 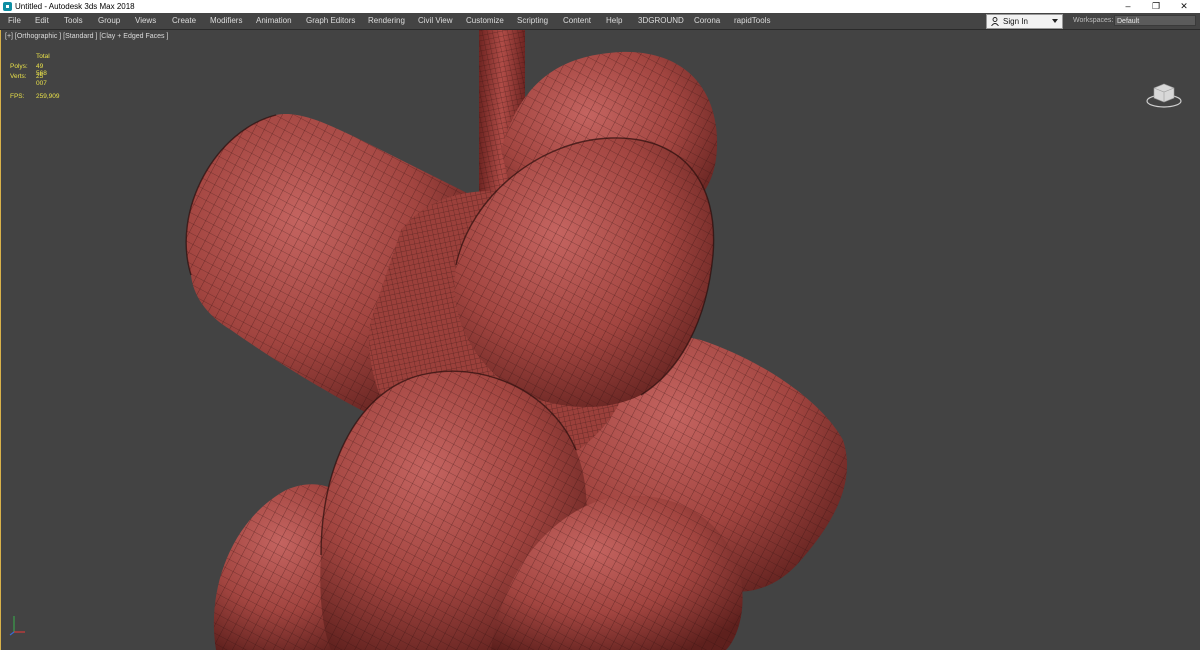 What do you see at coordinates (109, 21) in the screenshot?
I see `menu-group: Group` at bounding box center [109, 21].